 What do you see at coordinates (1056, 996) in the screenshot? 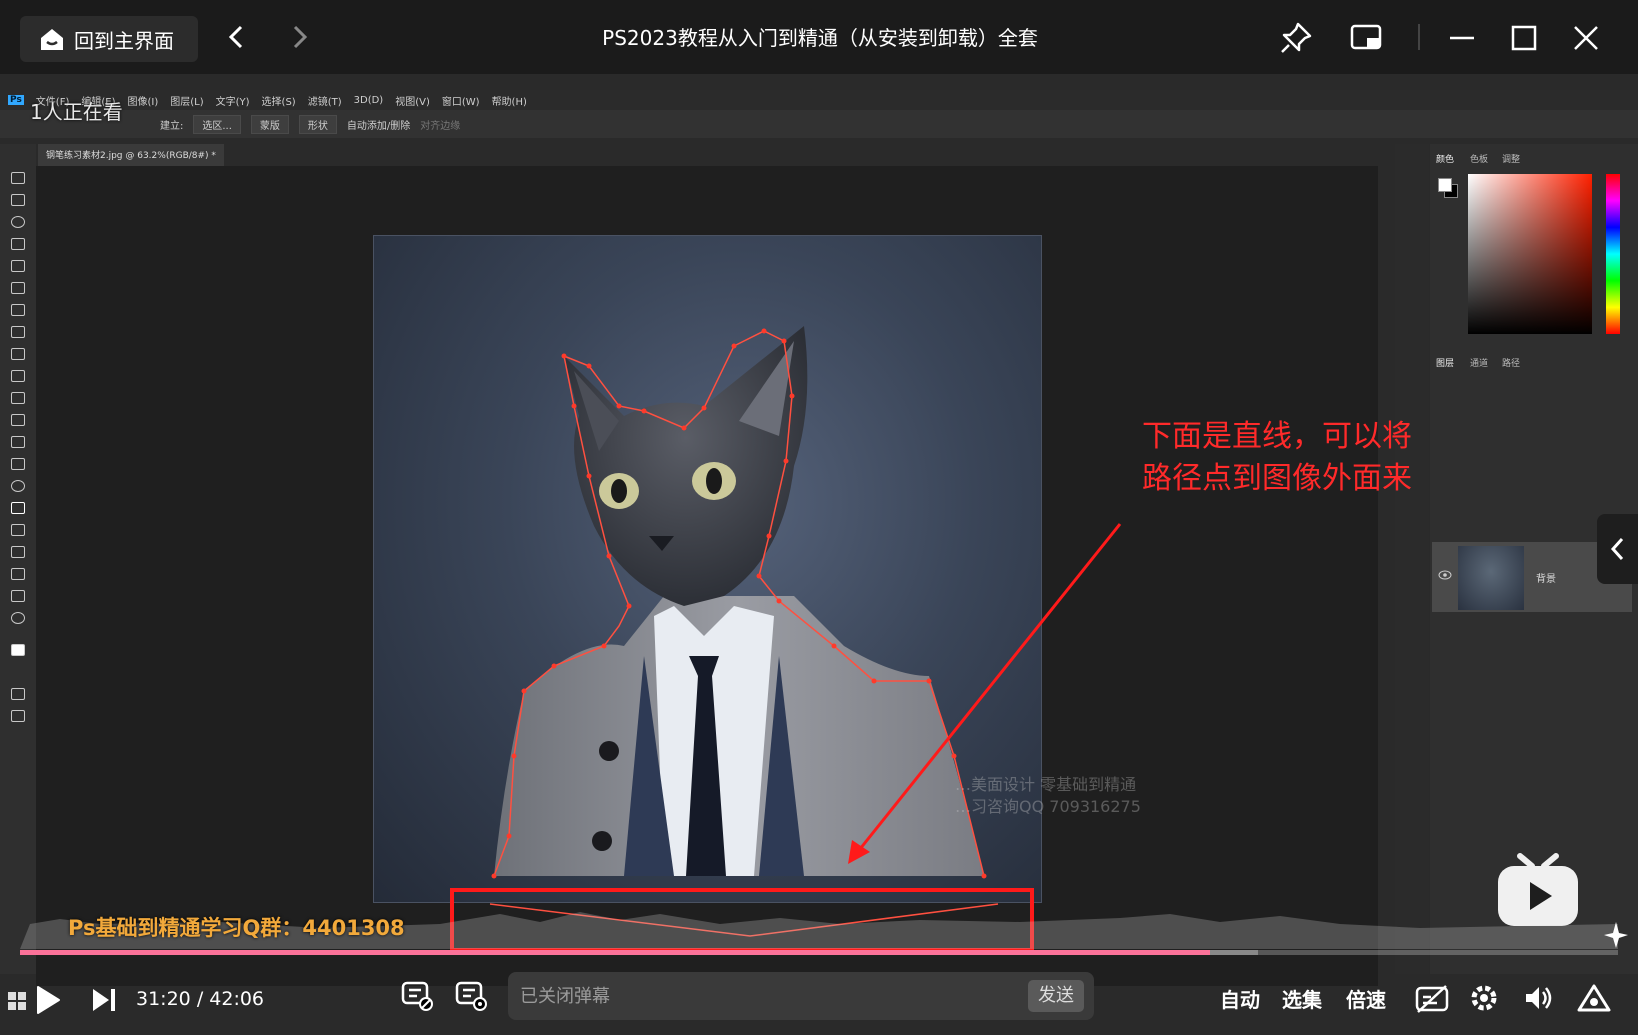
I see `send-danmaku-button: 发送` at bounding box center [1056, 996].